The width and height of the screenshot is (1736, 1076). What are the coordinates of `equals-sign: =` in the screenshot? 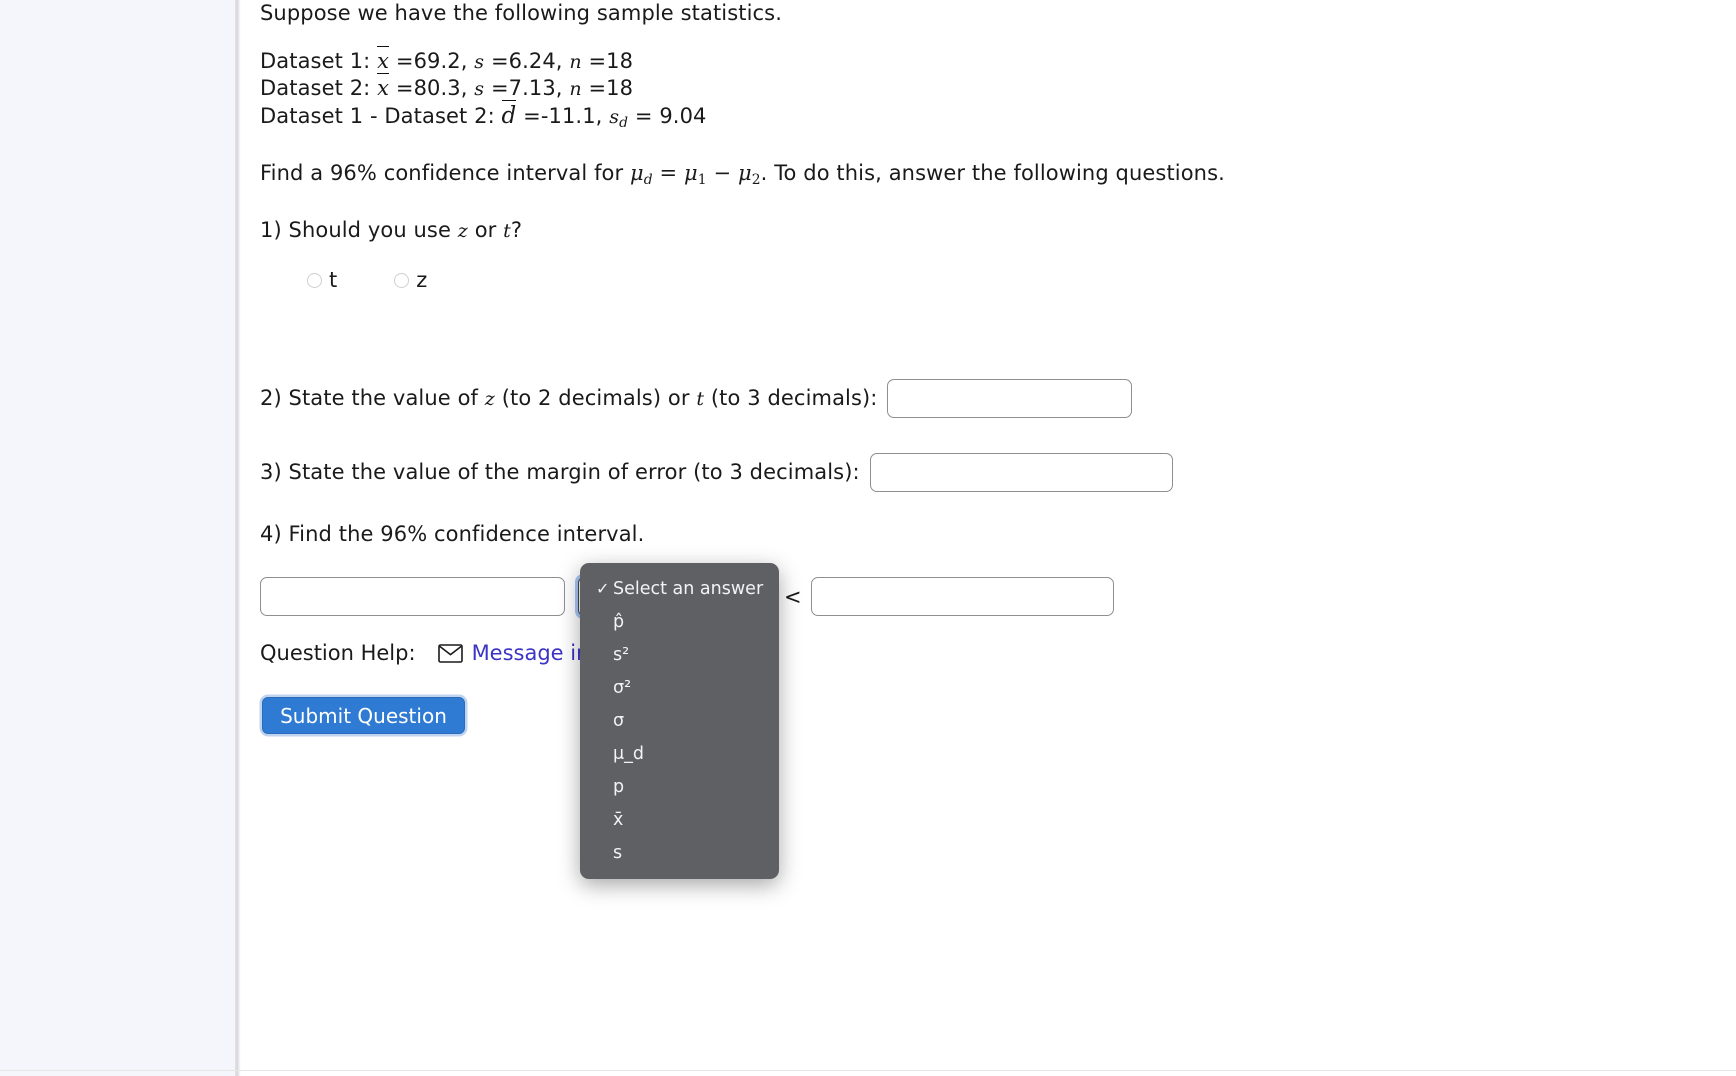 It's located at (668, 173).